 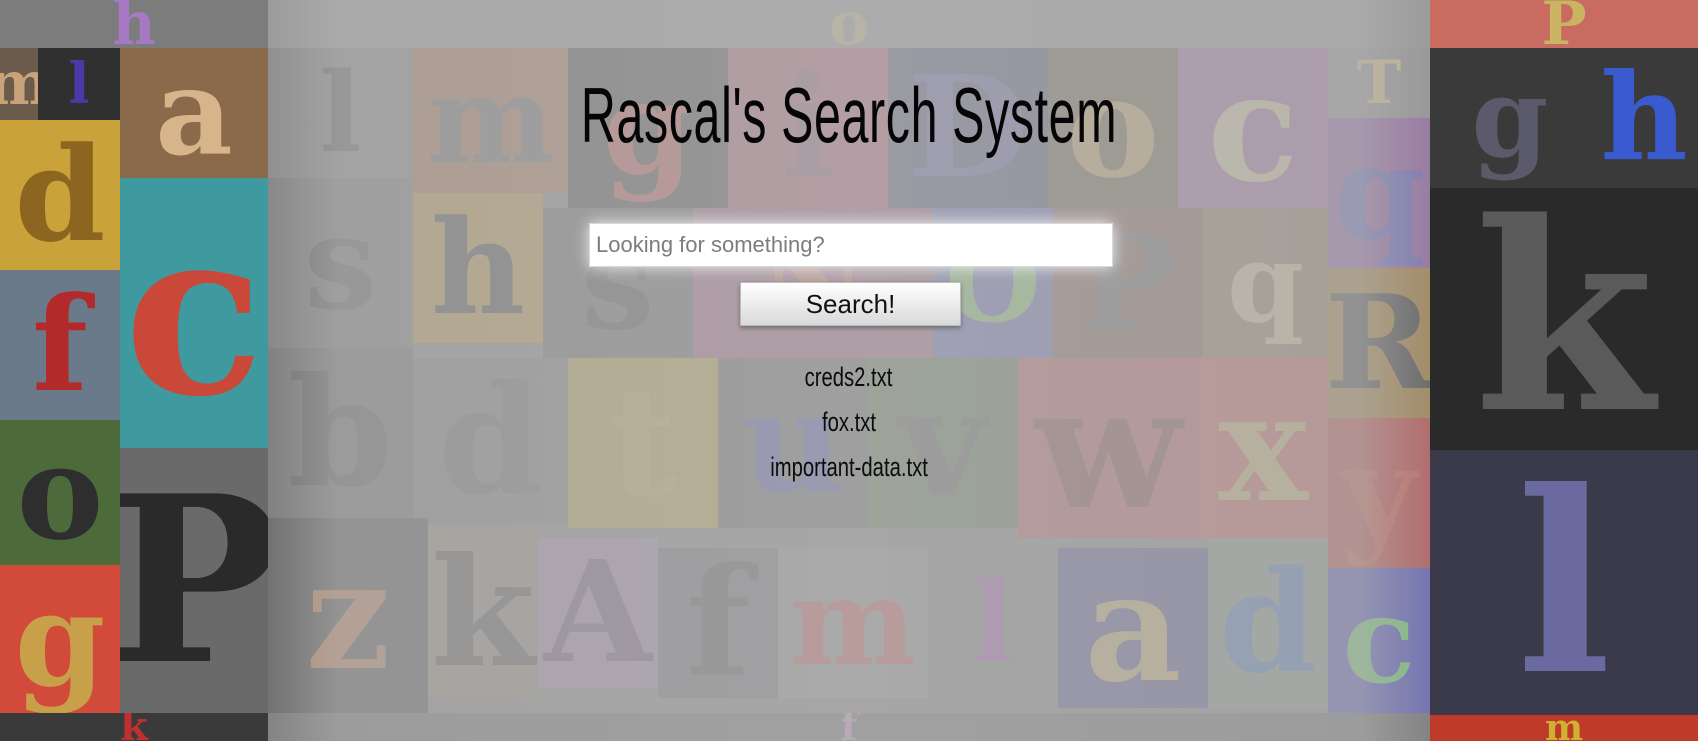 I want to click on result-link-fox: fox.txt, so click(x=849, y=422).